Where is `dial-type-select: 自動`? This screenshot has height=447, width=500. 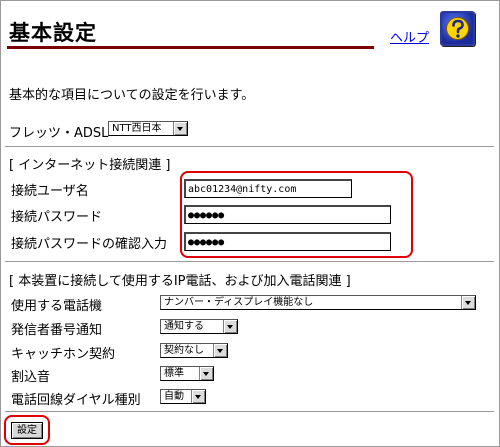
dial-type-select: 自動 is located at coordinates (183, 396).